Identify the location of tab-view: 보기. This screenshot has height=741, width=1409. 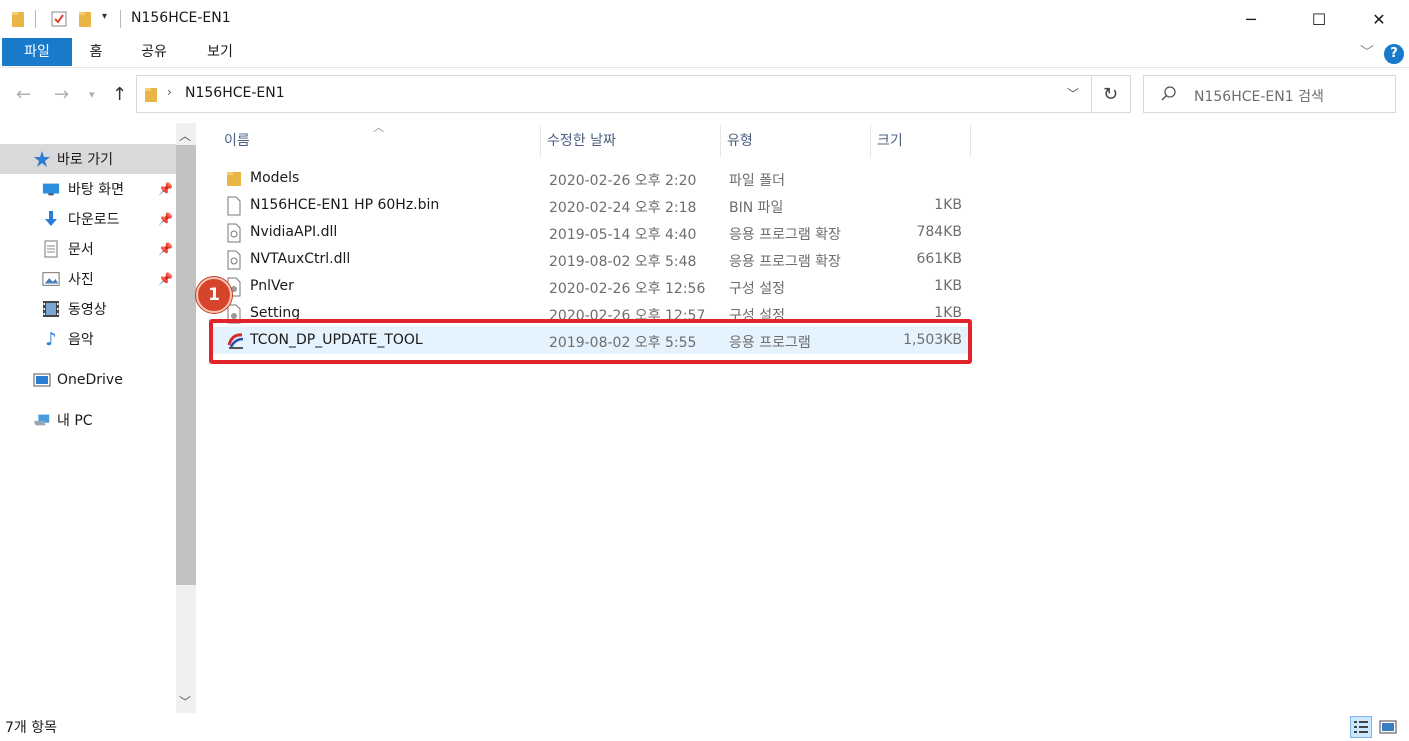
(220, 52).